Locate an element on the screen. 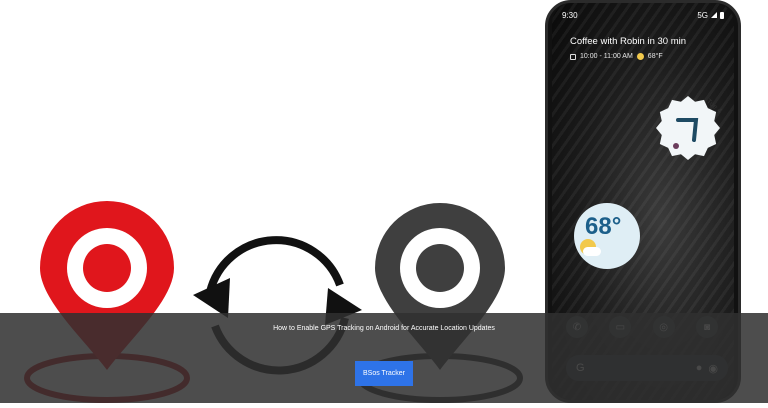 This screenshot has height=408, width=768. event-title: Coffee with Robin in 30 min is located at coordinates (628, 41).